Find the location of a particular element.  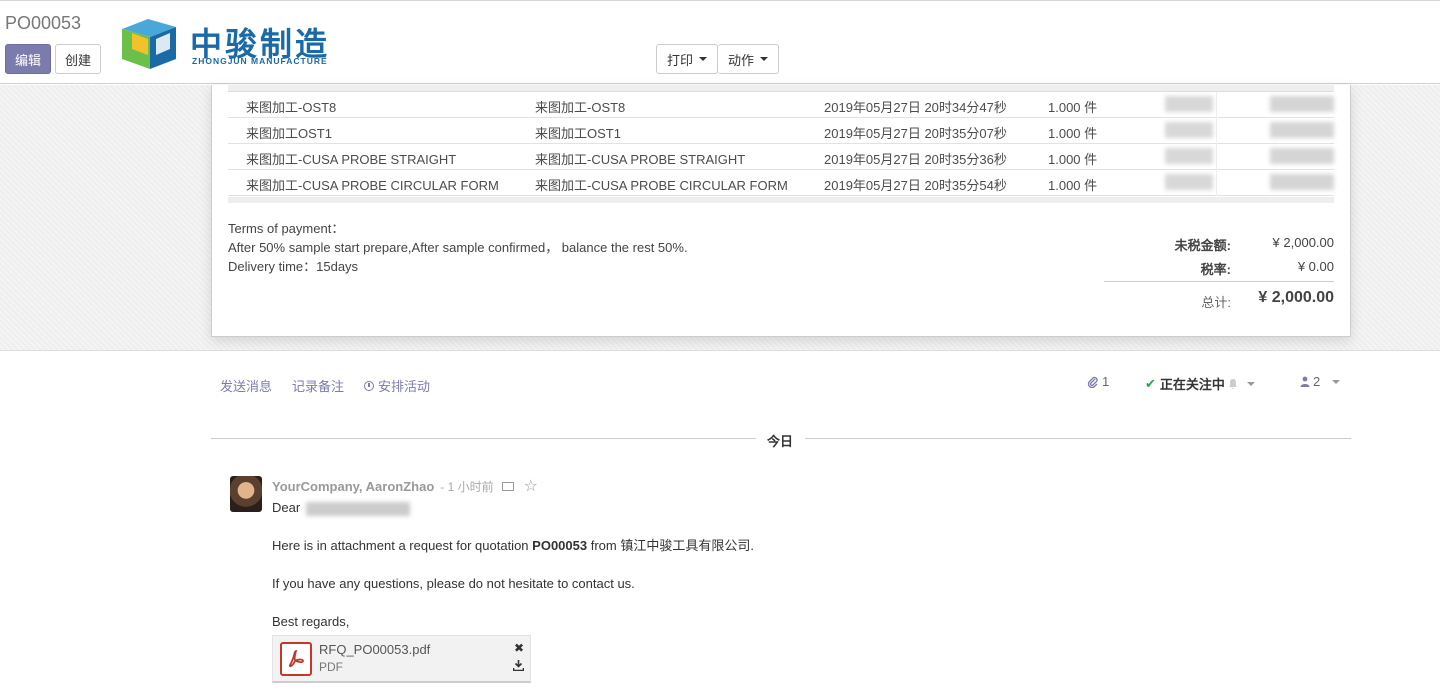

chatter-topbar: 发送消息 记录备注 安排活动 1 ✔ 正在关注中 2 is located at coordinates (781, 385).